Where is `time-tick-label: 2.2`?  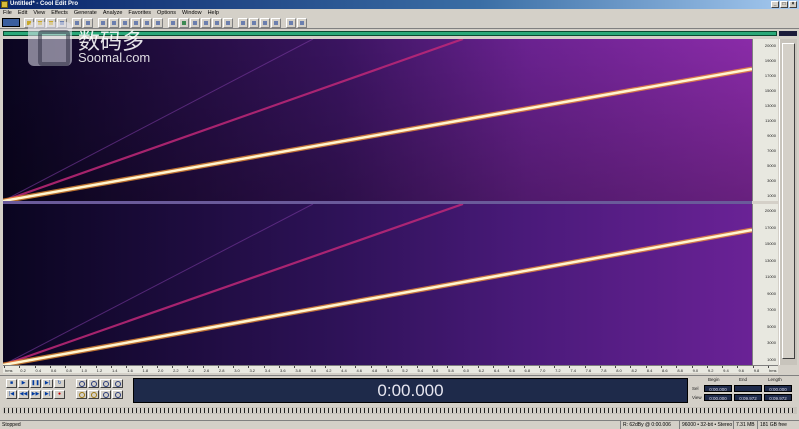 time-tick-label: 2.2 is located at coordinates (176, 370).